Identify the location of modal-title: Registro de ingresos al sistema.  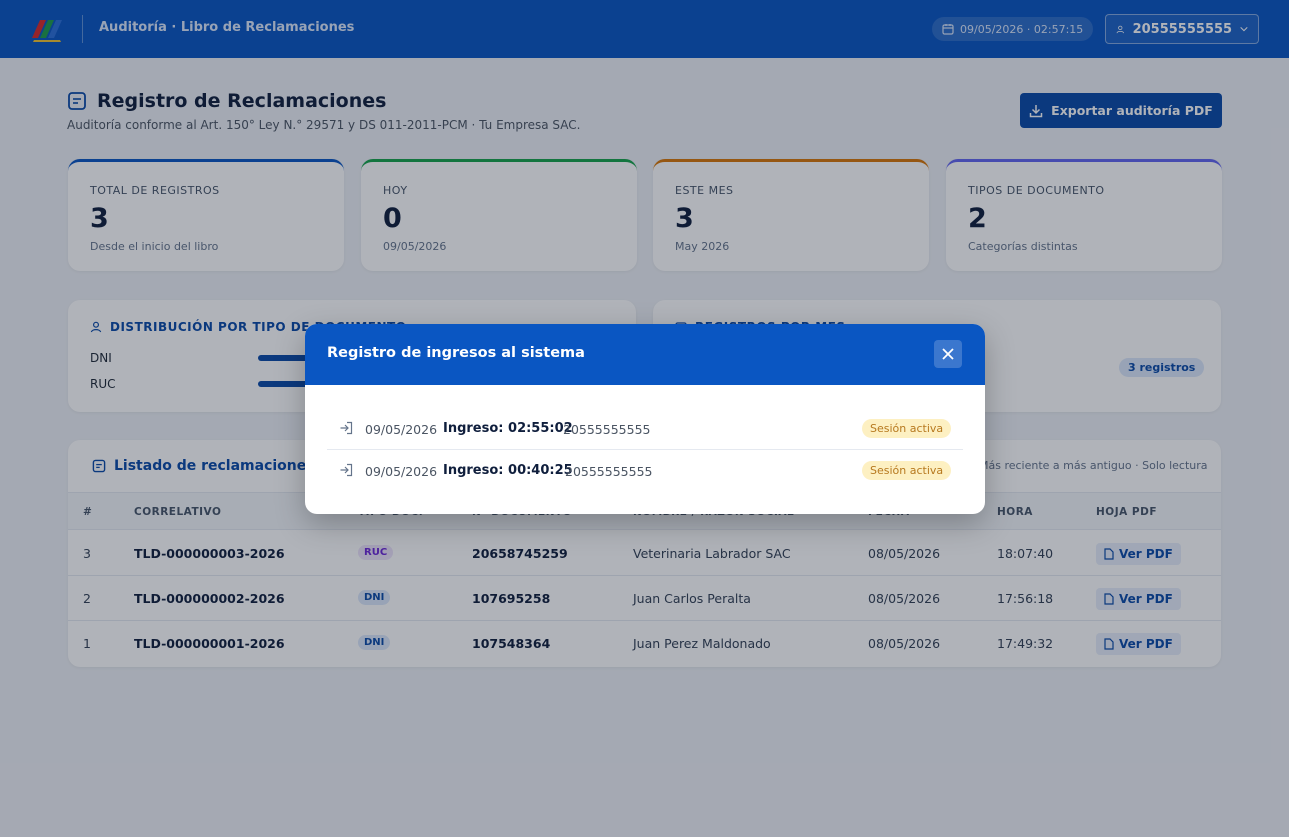
(456, 353).